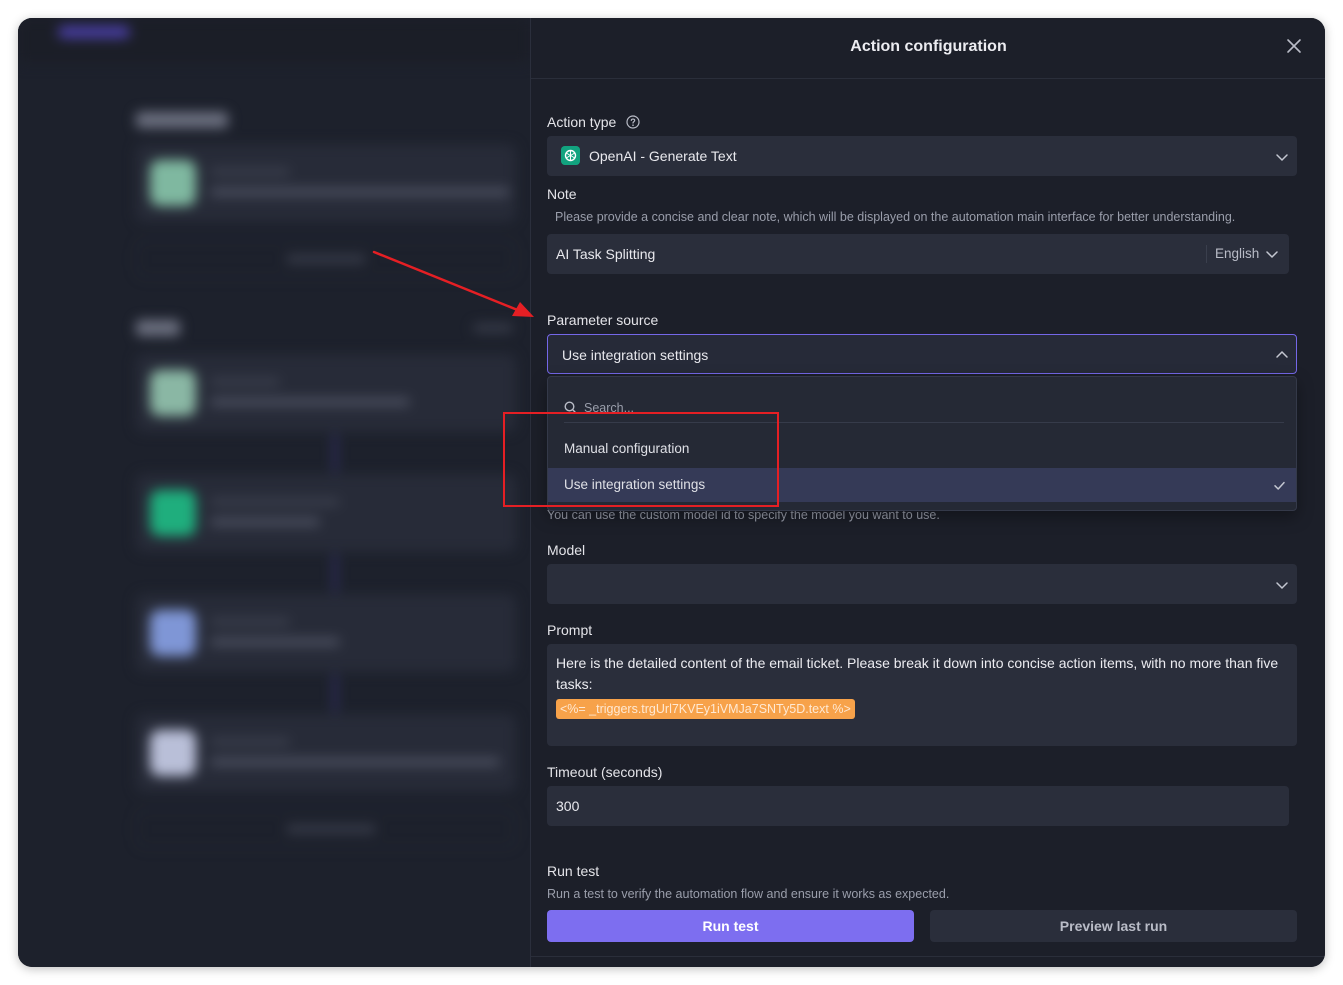 Image resolution: width=1343 pixels, height=985 pixels. I want to click on language-separator, so click(1206, 254).